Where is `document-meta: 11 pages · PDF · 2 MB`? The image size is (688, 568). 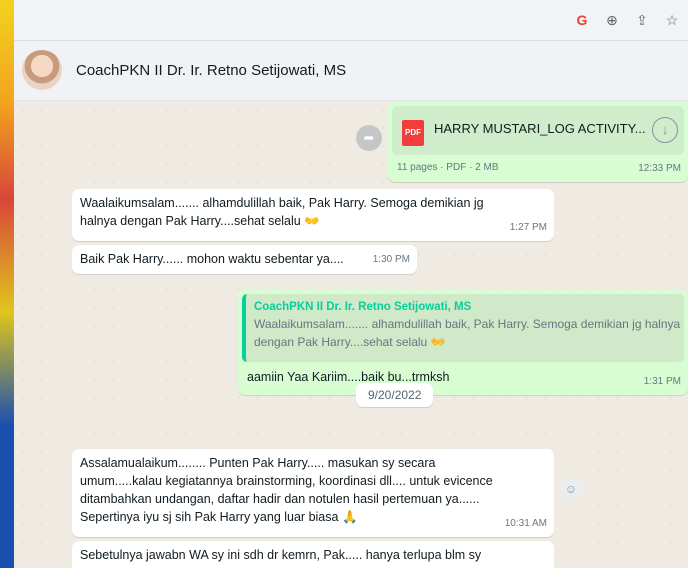
document-meta: 11 pages · PDF · 2 MB is located at coordinates (448, 167).